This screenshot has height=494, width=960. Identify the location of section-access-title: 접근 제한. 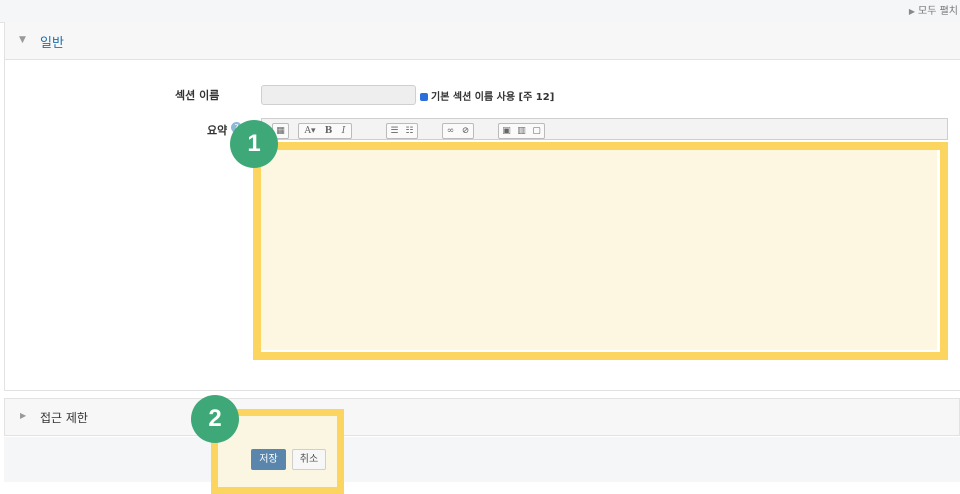
(64, 417).